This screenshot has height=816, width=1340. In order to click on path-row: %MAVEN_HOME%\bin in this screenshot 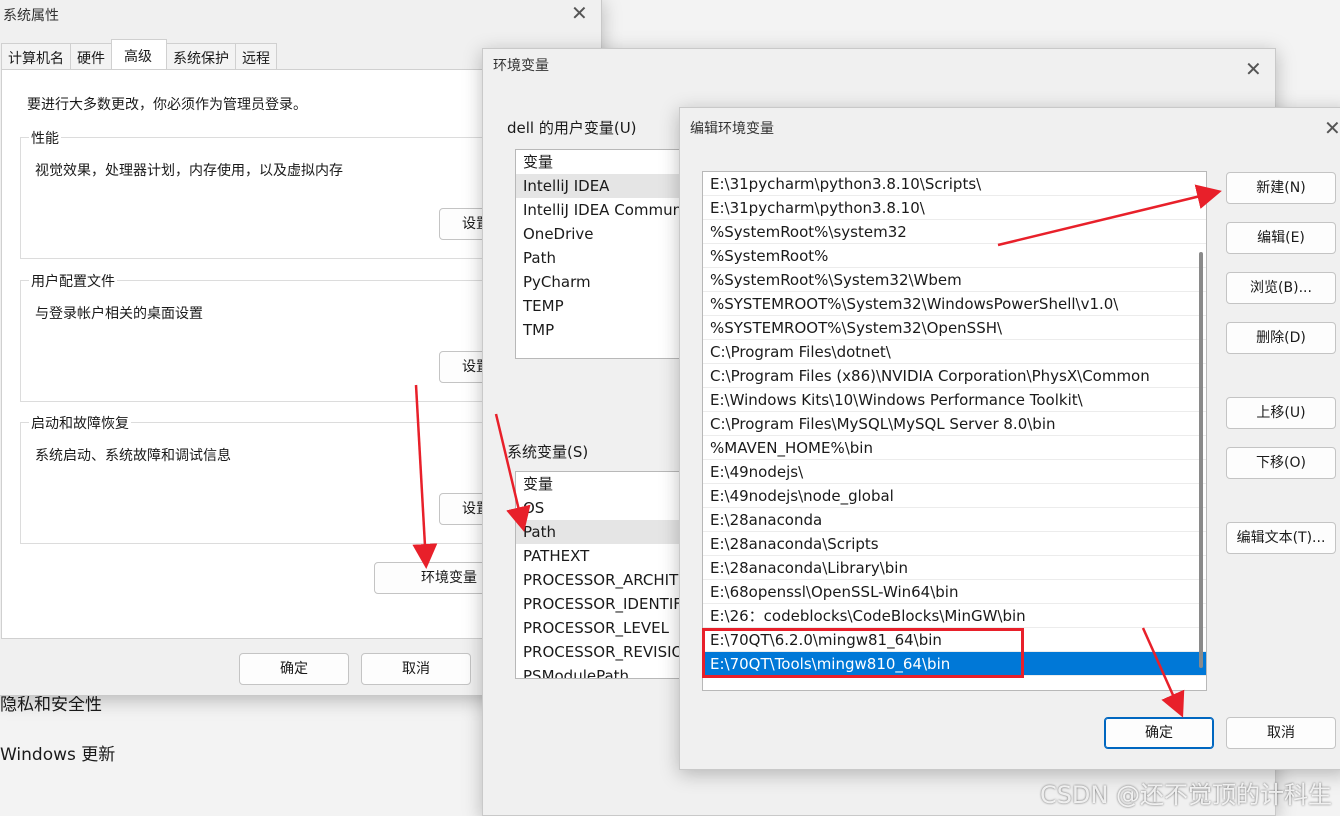, I will do `click(954, 448)`.